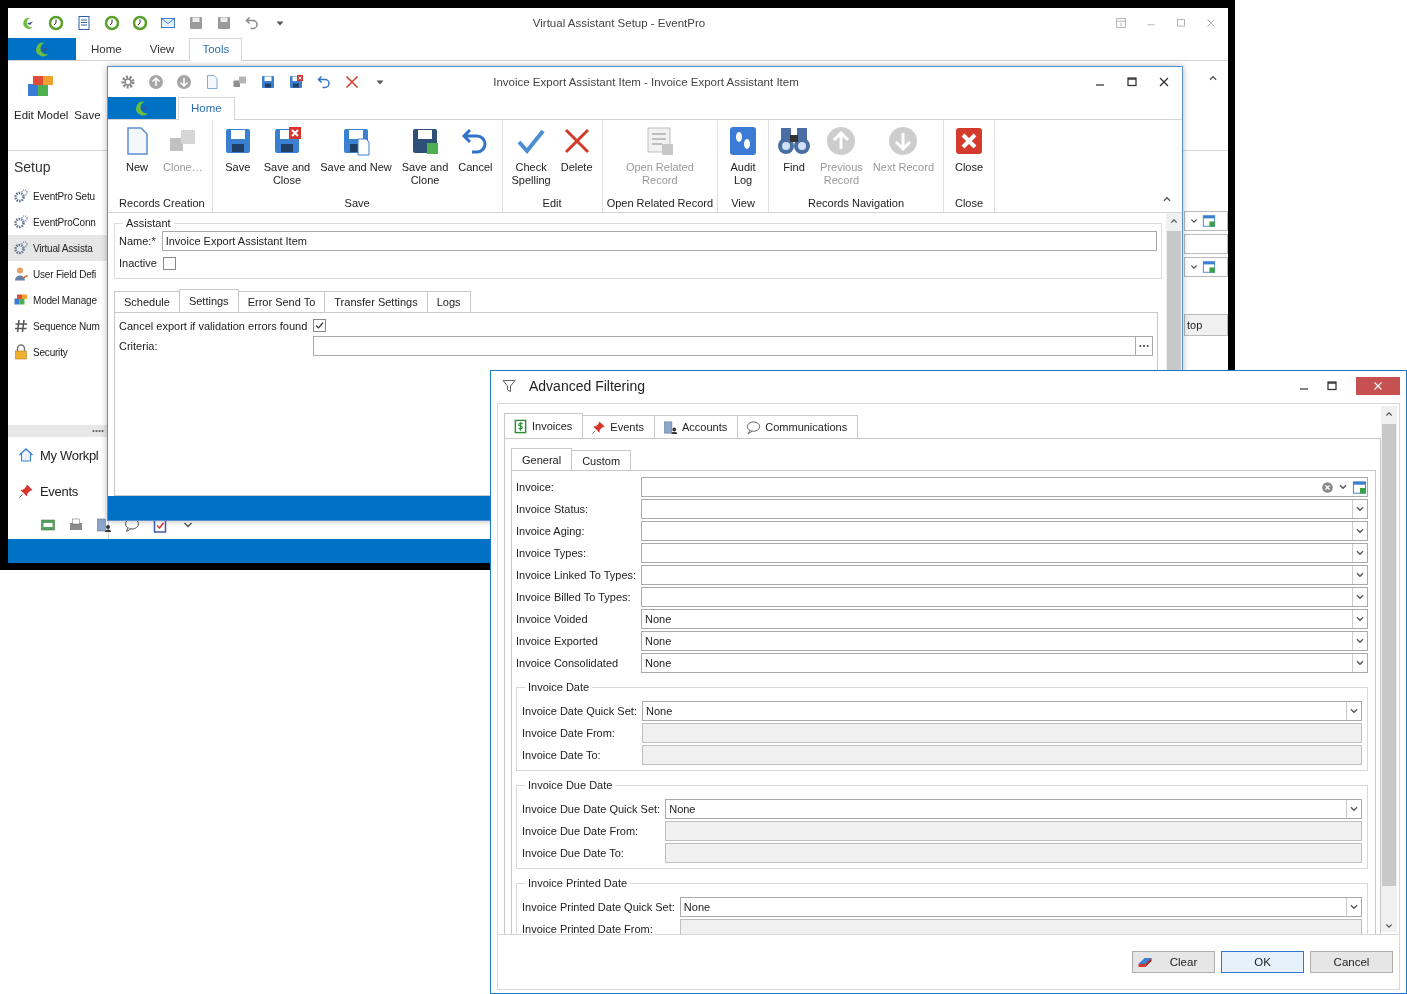  What do you see at coordinates (58, 326) in the screenshot?
I see `sidebar-item: Sequence Num` at bounding box center [58, 326].